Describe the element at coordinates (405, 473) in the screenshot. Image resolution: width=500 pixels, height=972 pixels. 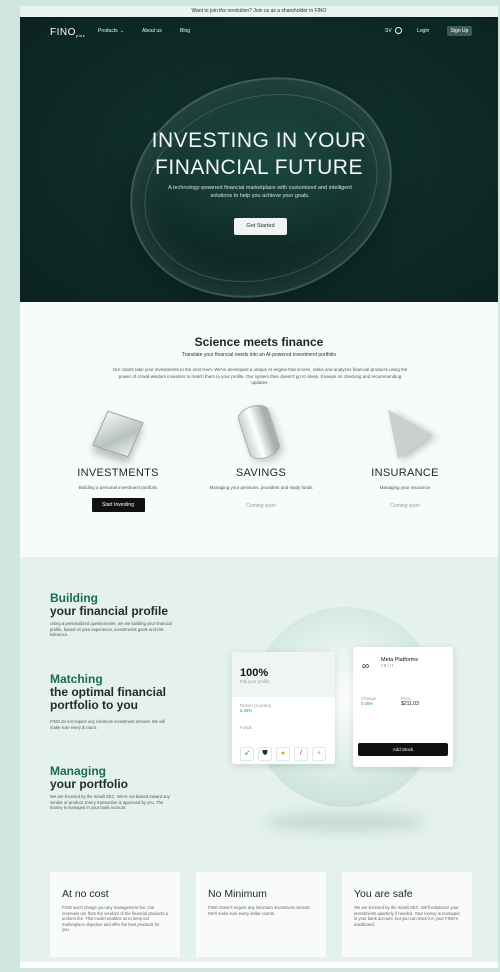
I see `product-title: INSURANCE` at that location.